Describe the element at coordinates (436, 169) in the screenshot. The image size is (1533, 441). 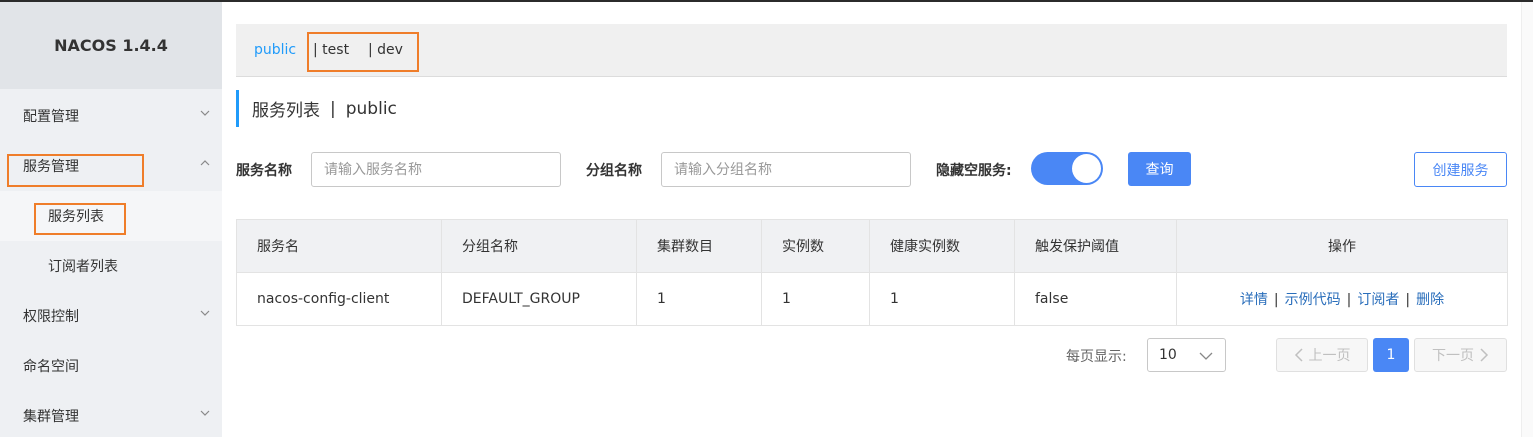
I see `service-name-input` at that location.